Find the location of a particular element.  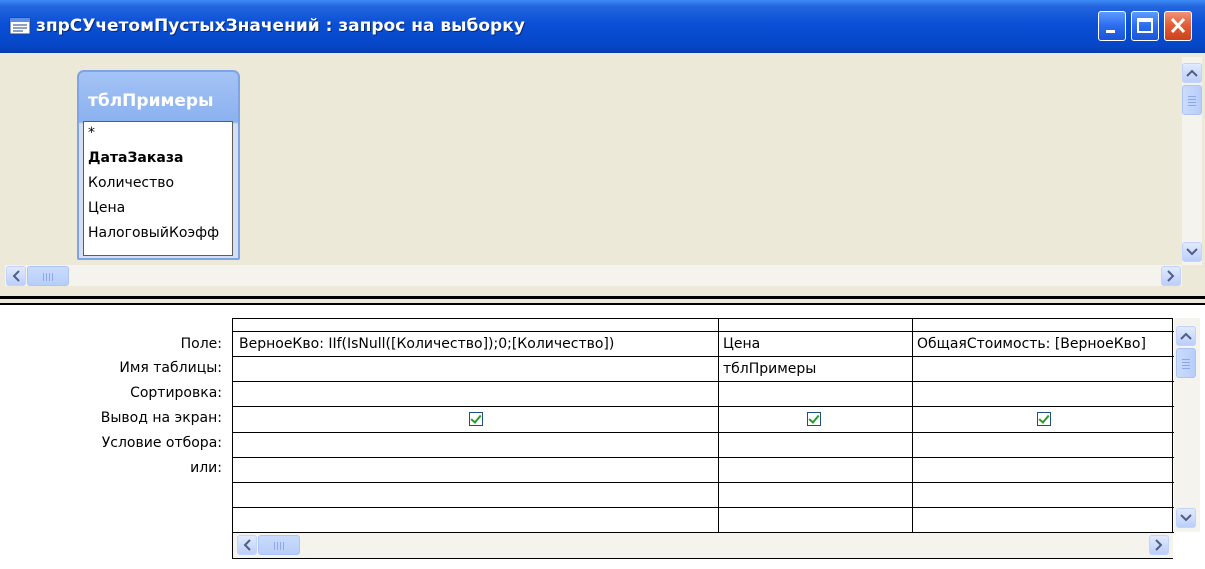

minimize-button is located at coordinates (1112, 26).